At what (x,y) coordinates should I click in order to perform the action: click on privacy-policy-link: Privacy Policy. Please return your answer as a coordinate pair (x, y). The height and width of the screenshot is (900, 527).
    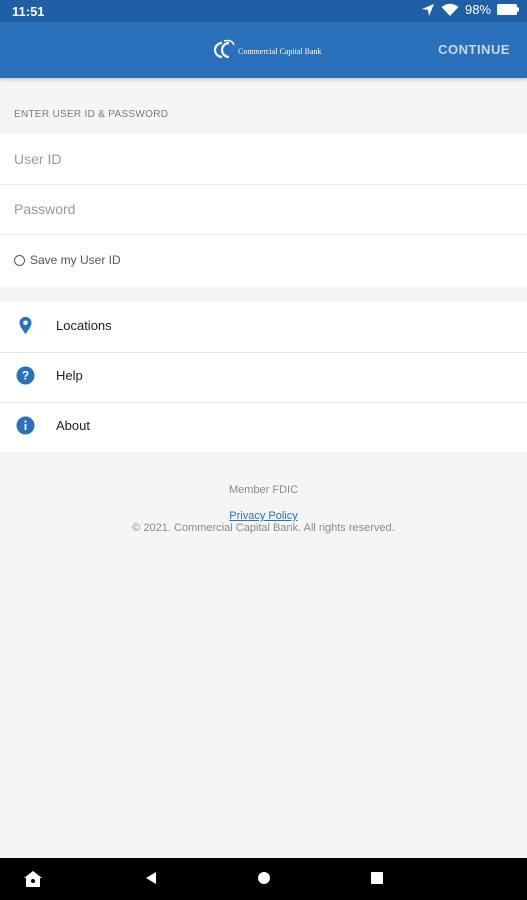
    Looking at the image, I should click on (263, 516).